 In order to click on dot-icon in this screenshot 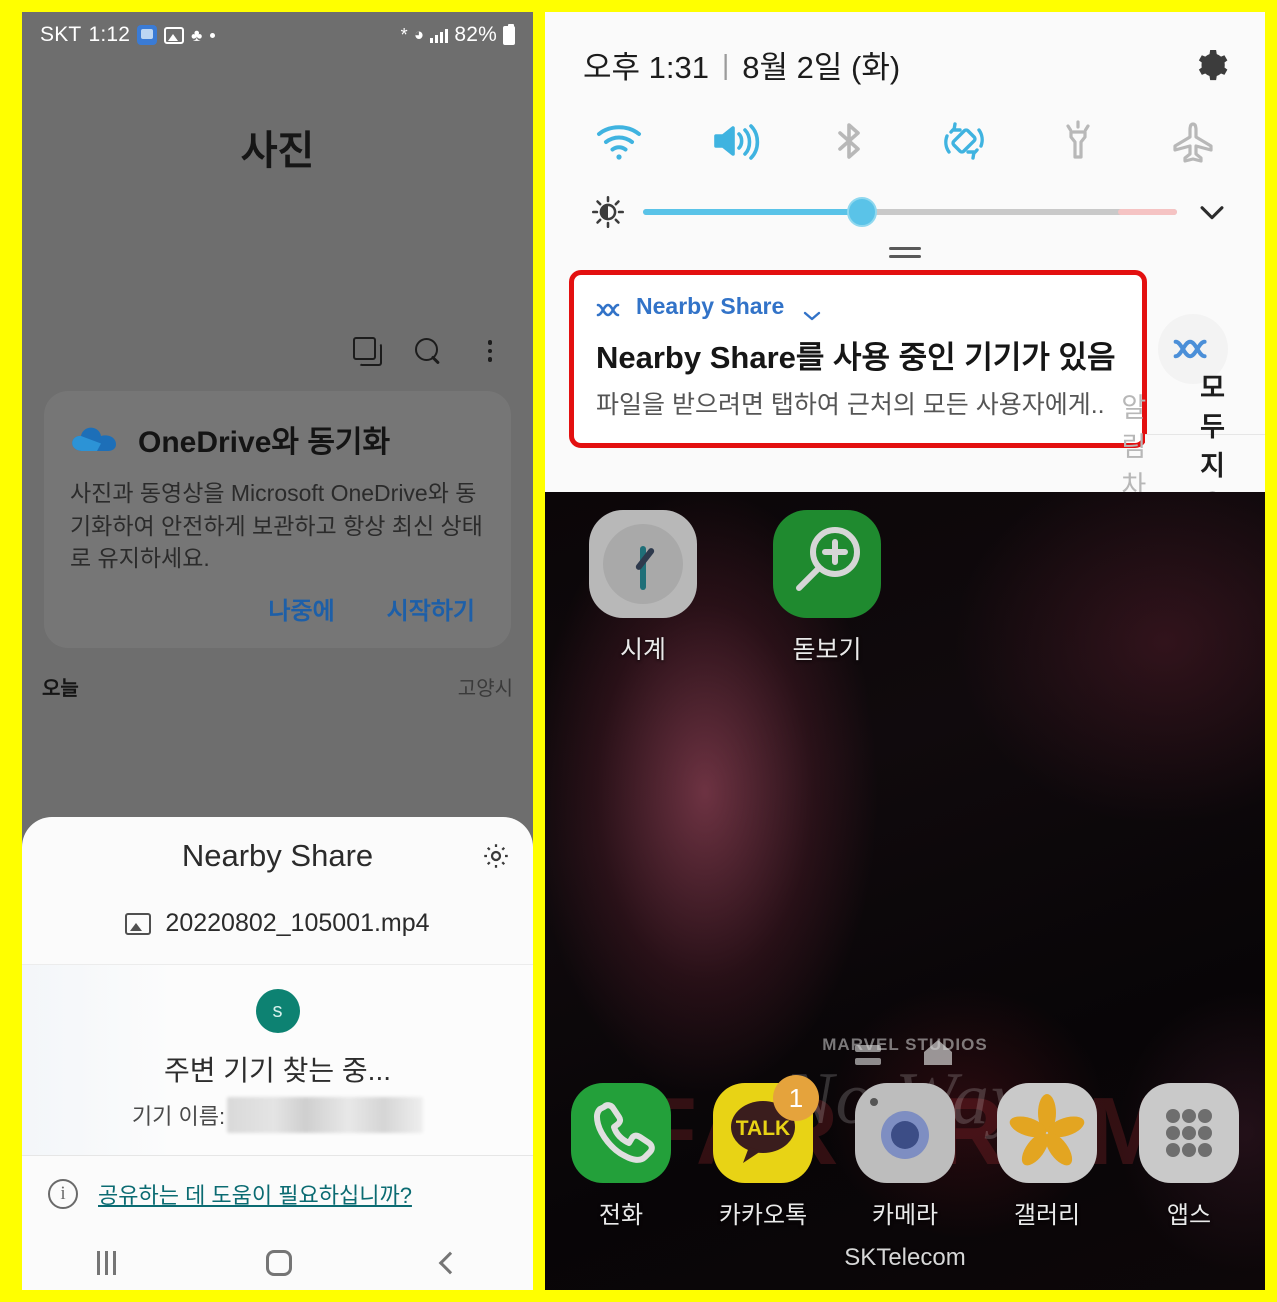, I will do `click(212, 35)`.